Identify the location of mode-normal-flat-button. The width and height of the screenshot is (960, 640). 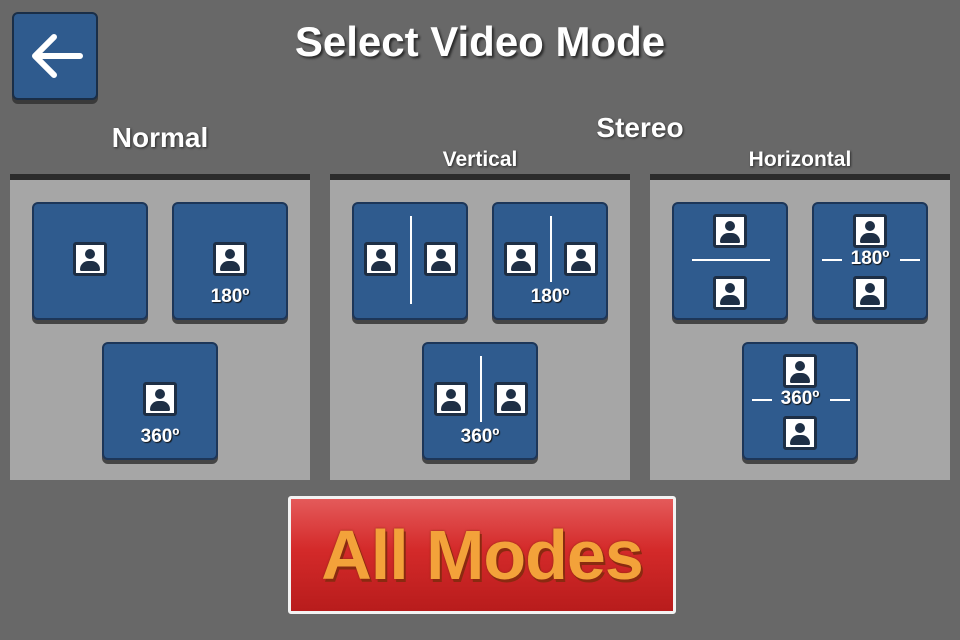
(90, 261).